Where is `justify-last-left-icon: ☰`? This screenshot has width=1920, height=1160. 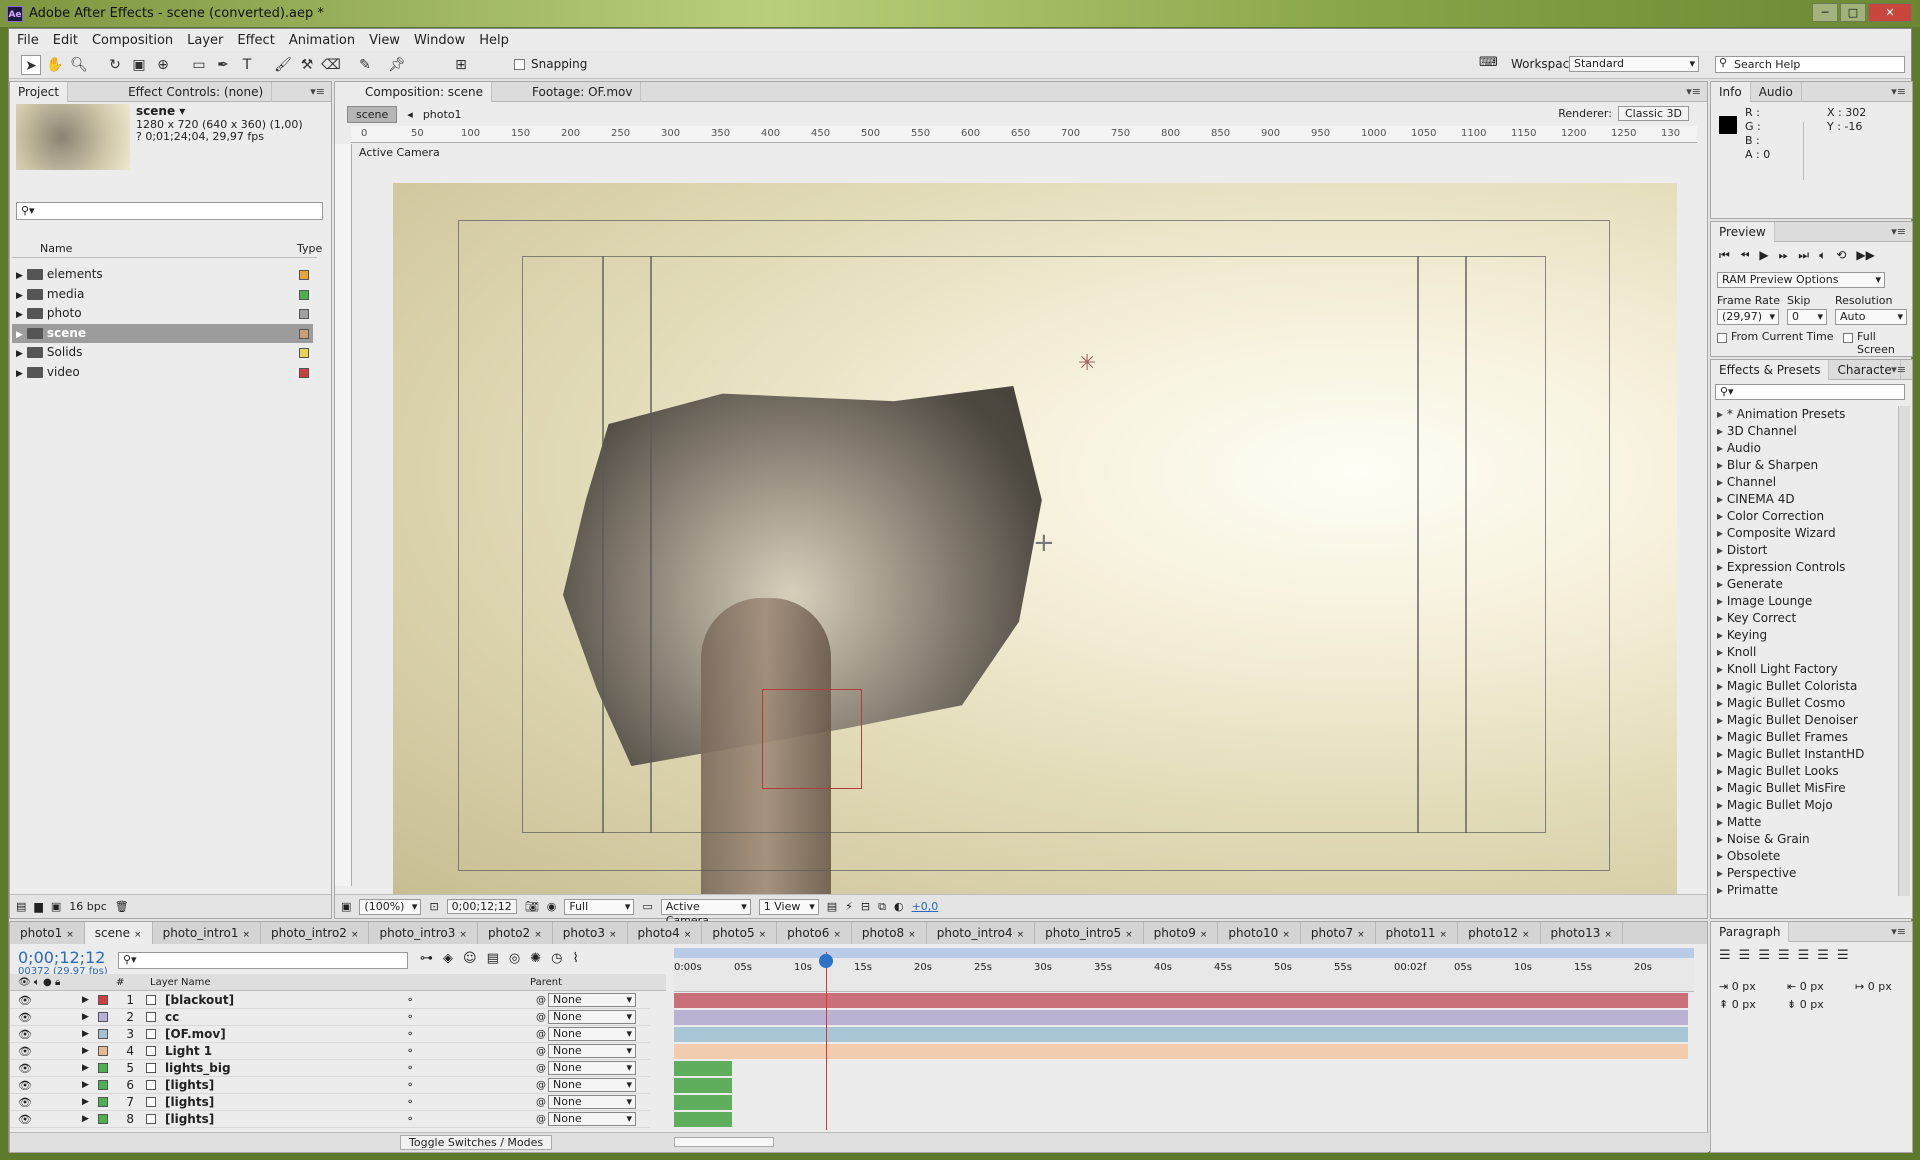
justify-last-left-icon: ☰ is located at coordinates (1784, 955).